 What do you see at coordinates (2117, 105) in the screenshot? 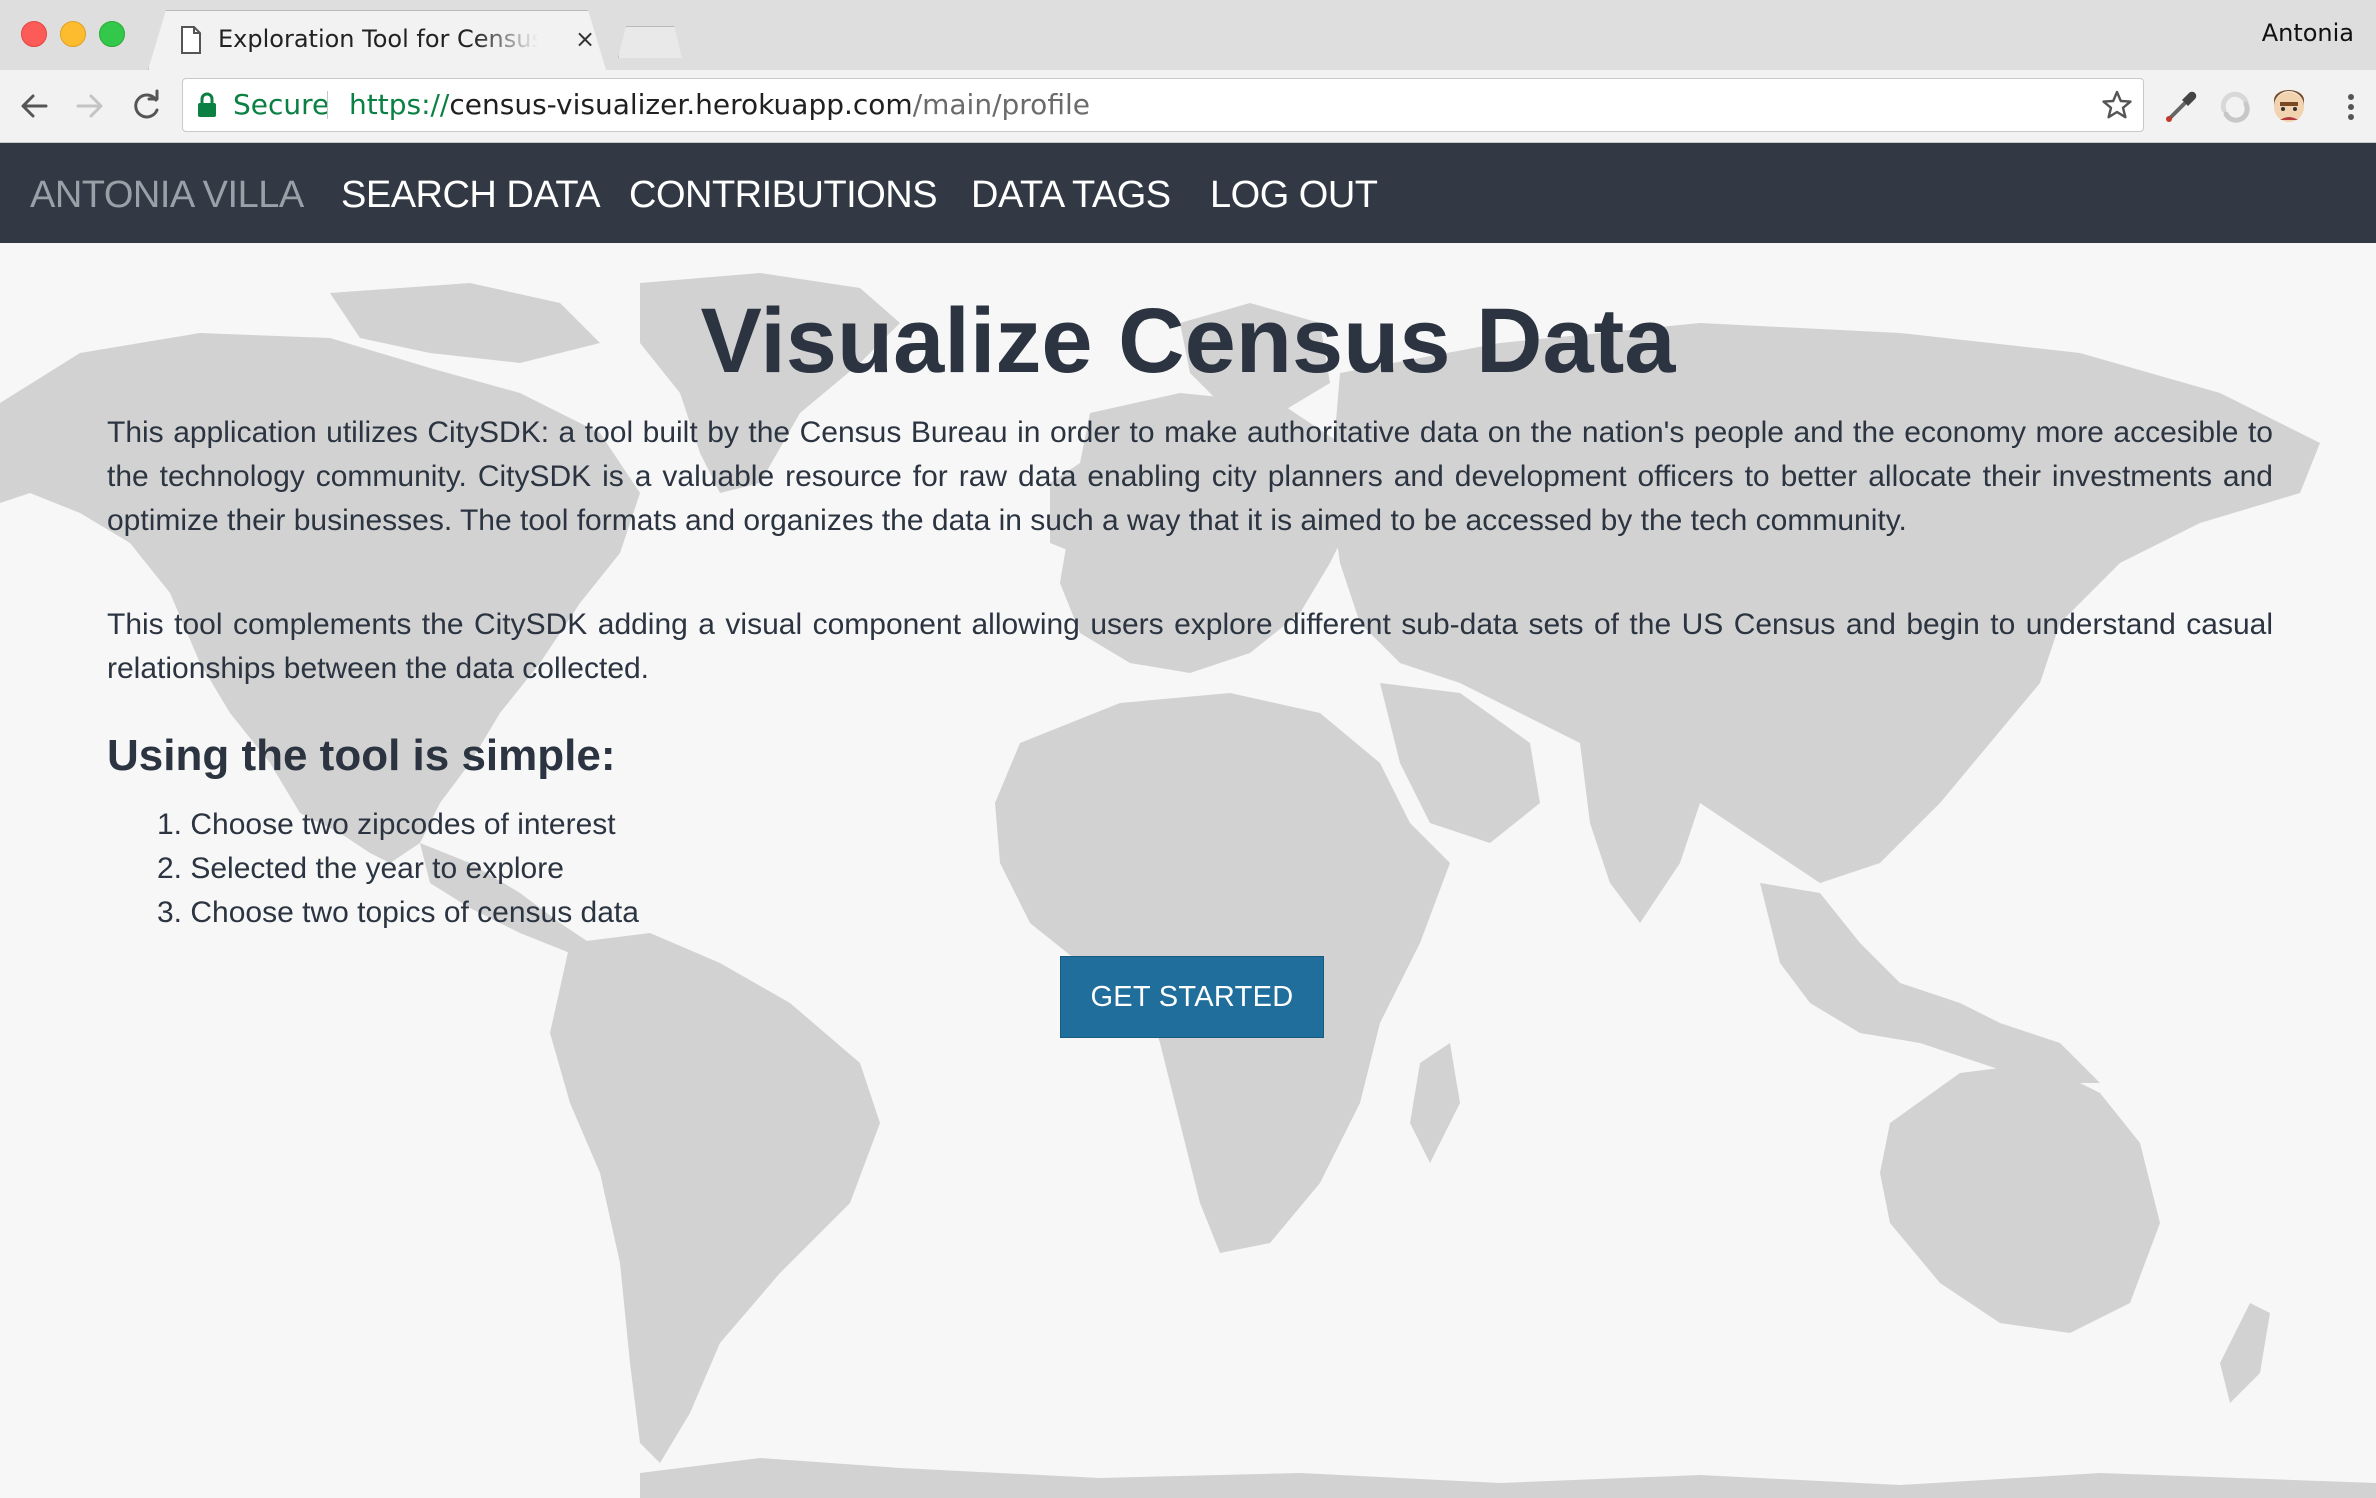
I see `star-icon` at bounding box center [2117, 105].